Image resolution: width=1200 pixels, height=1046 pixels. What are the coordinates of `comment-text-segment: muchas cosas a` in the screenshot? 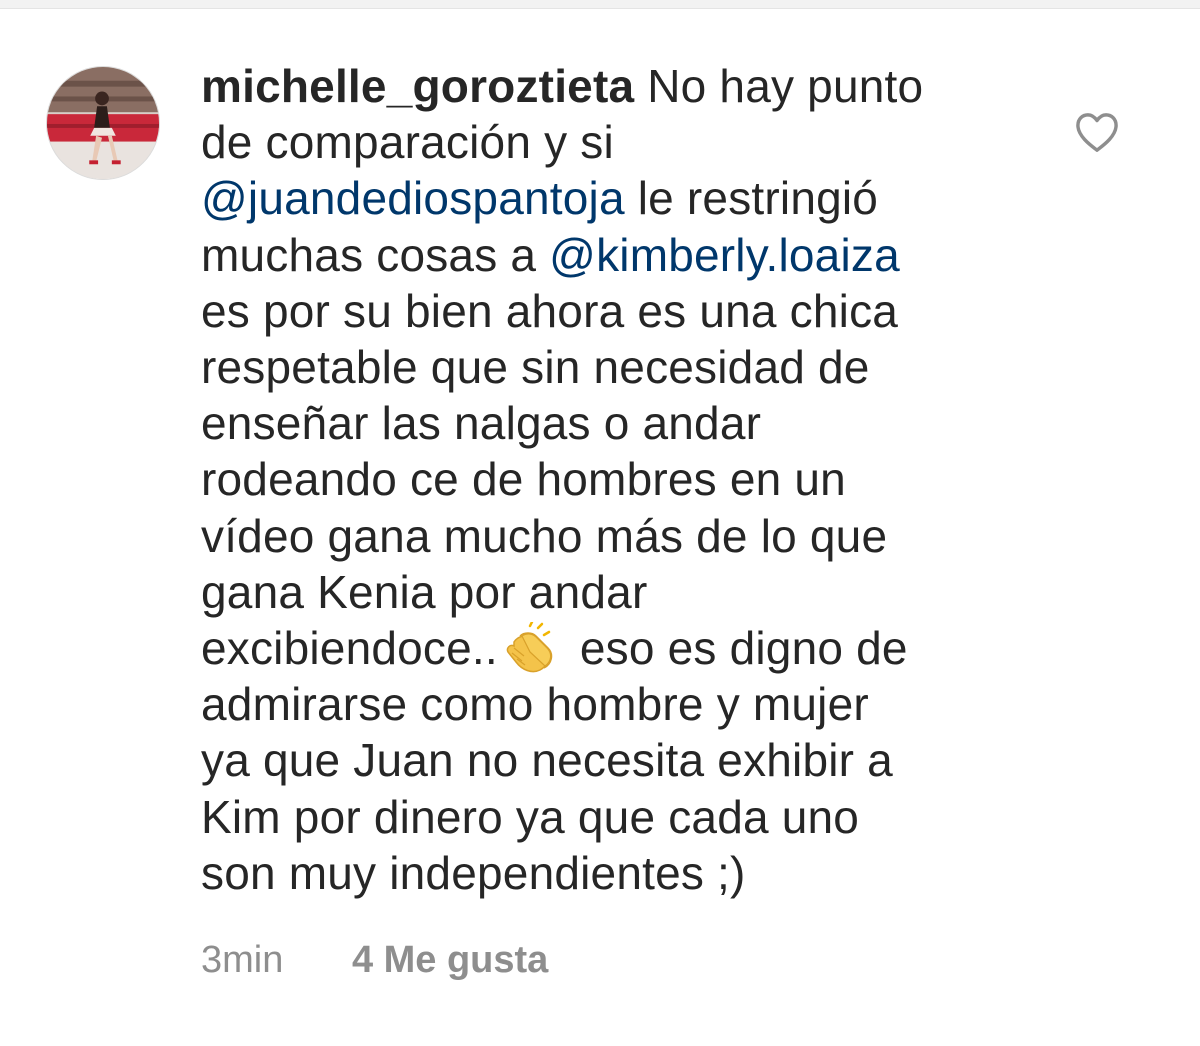 It's located at (375, 254).